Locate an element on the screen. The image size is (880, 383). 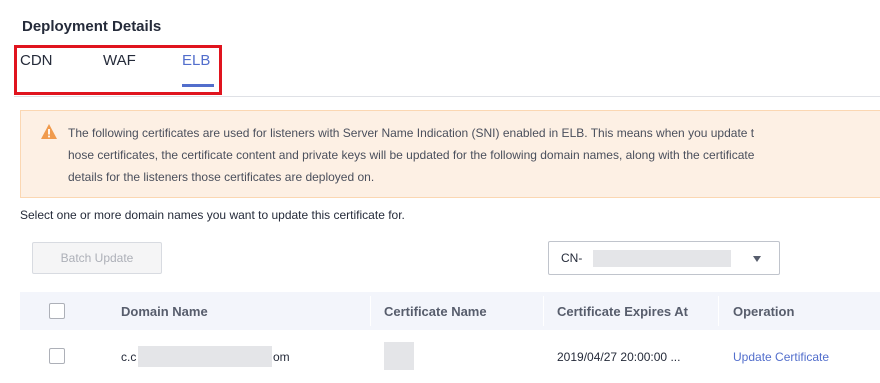
domain-name-prefix: c.c is located at coordinates (129, 357).